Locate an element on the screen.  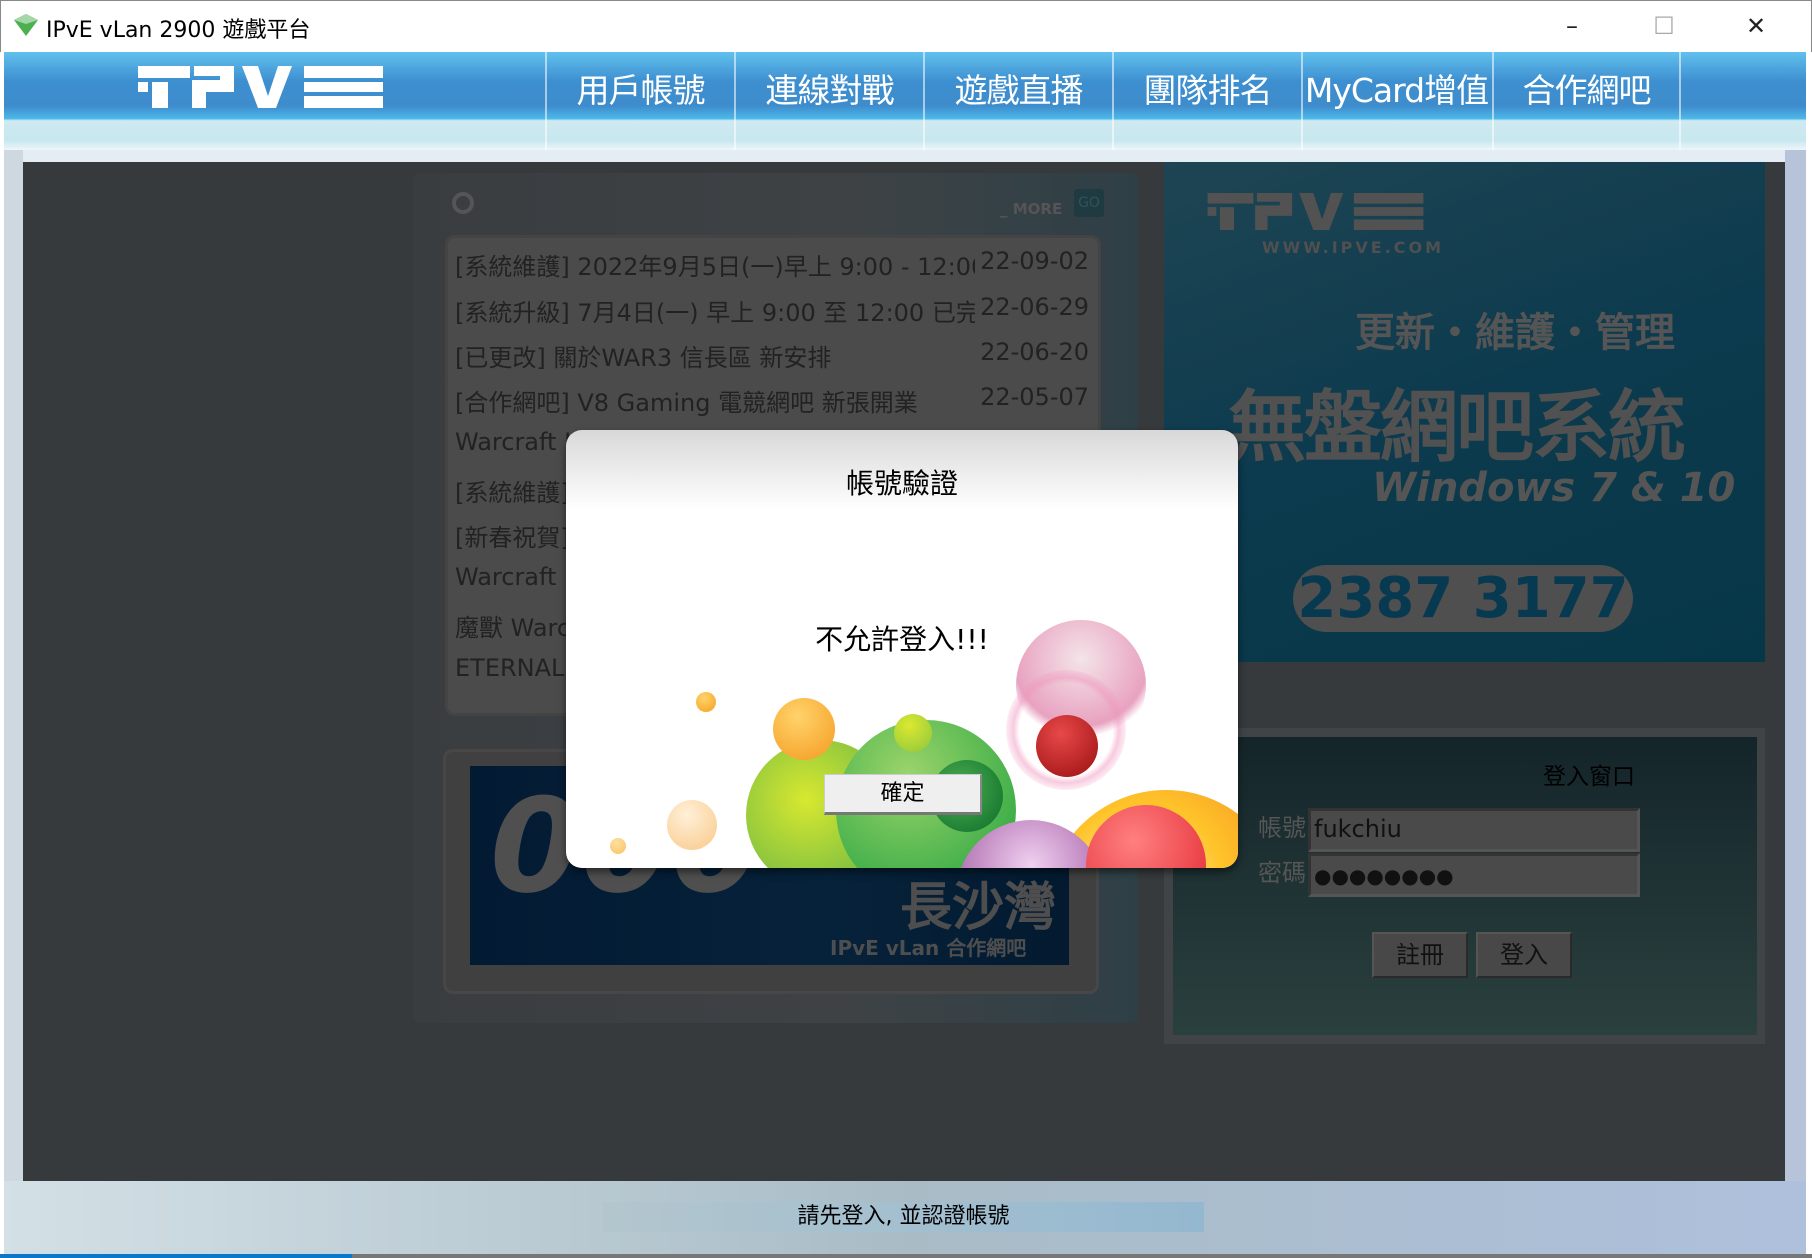
nav-team-ranking: 團隊排名 is located at coordinates (1206, 101).